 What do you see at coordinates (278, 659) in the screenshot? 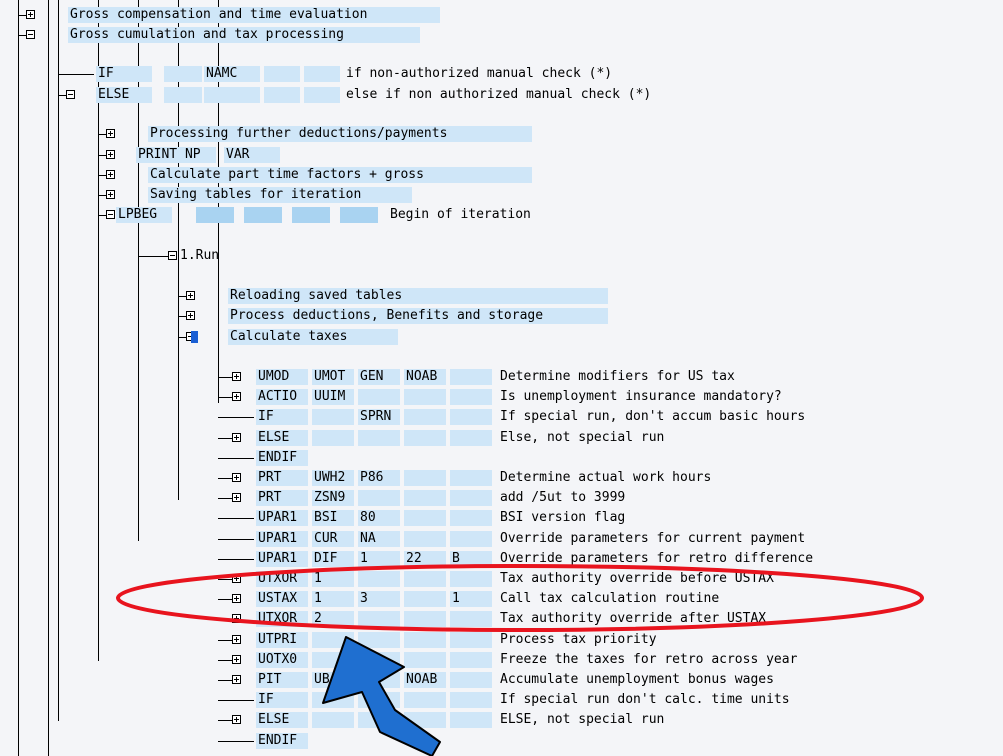
I see `node-field: UOTX0` at bounding box center [278, 659].